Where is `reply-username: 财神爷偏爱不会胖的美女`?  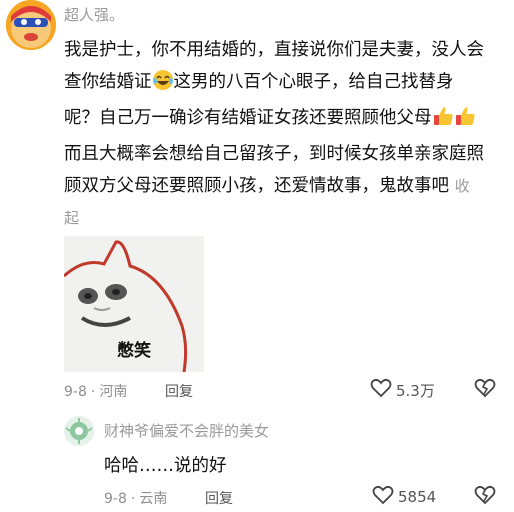
reply-username: 财神爷偏爱不会胖的美女 is located at coordinates (186, 430).